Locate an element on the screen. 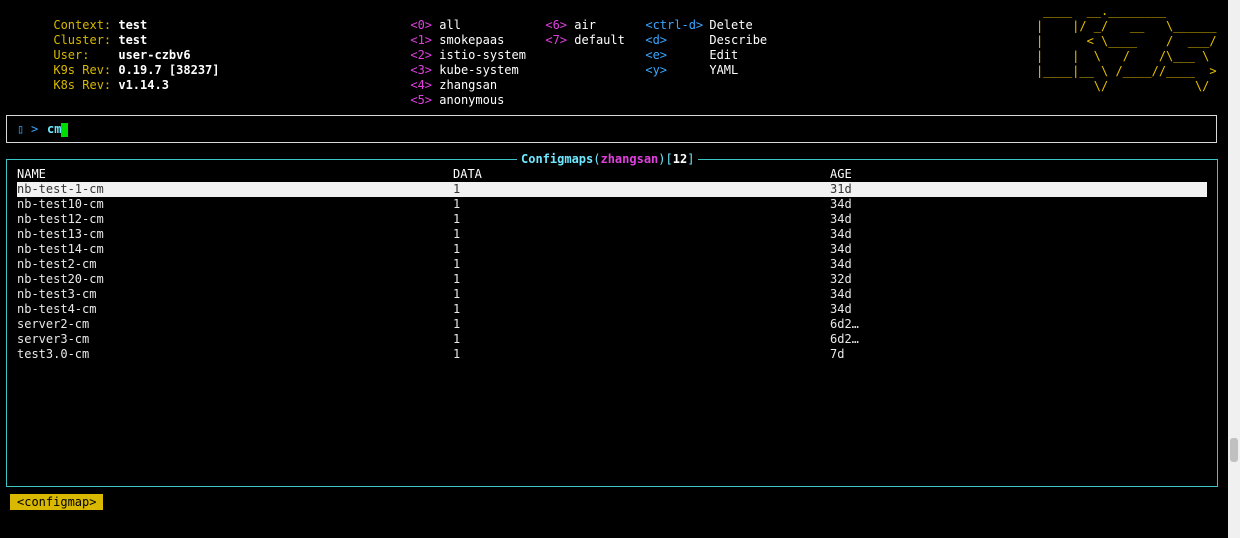 Image resolution: width=1240 pixels, height=538 pixels. cell-age: 7d is located at coordinates (837, 354).